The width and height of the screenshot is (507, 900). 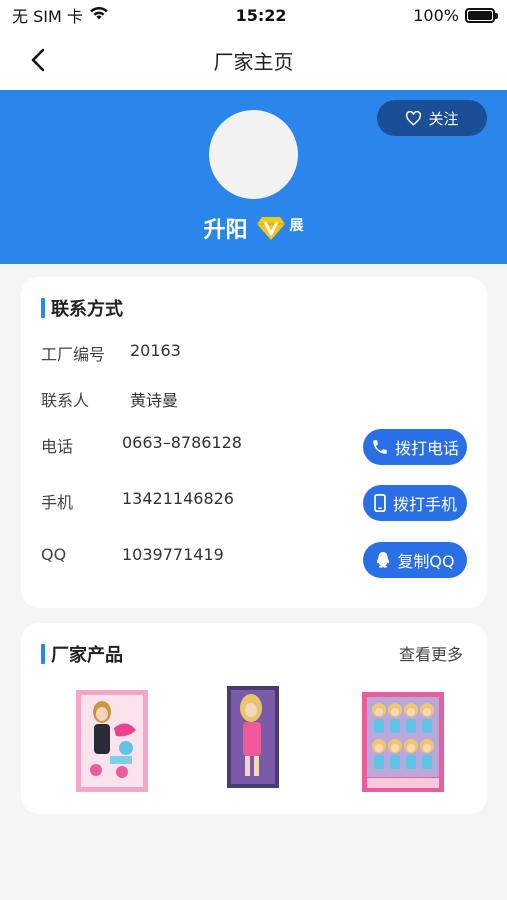 What do you see at coordinates (57, 502) in the screenshot?
I see `mobile-label: 手机` at bounding box center [57, 502].